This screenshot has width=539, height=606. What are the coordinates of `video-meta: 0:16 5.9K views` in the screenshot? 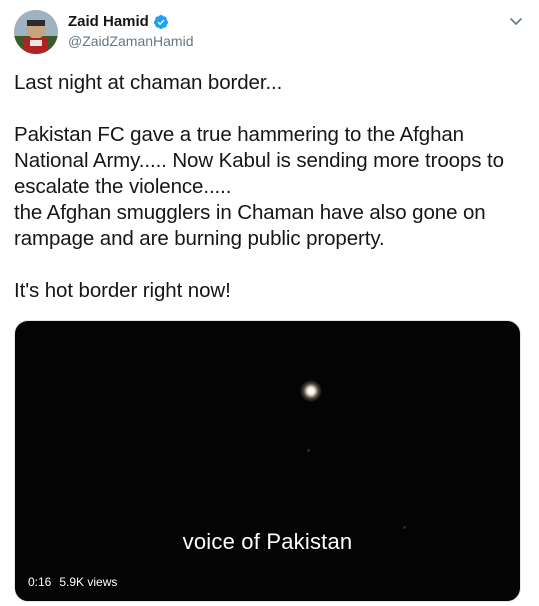 It's located at (72, 582).